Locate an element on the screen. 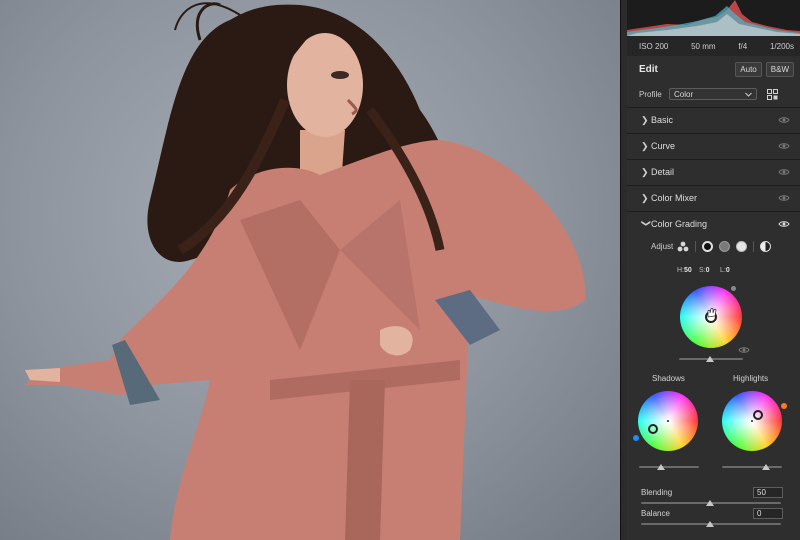 The image size is (800, 540). section-title: Color Grading is located at coordinates (679, 224).